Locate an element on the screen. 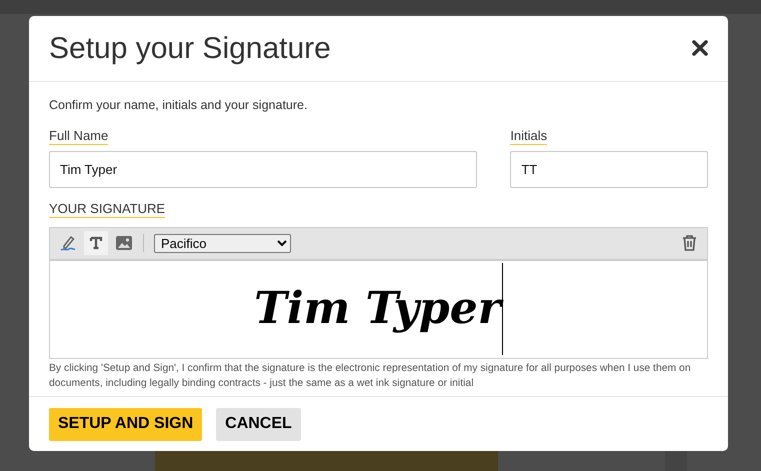 The width and height of the screenshot is (761, 471). text-icon is located at coordinates (96, 243).